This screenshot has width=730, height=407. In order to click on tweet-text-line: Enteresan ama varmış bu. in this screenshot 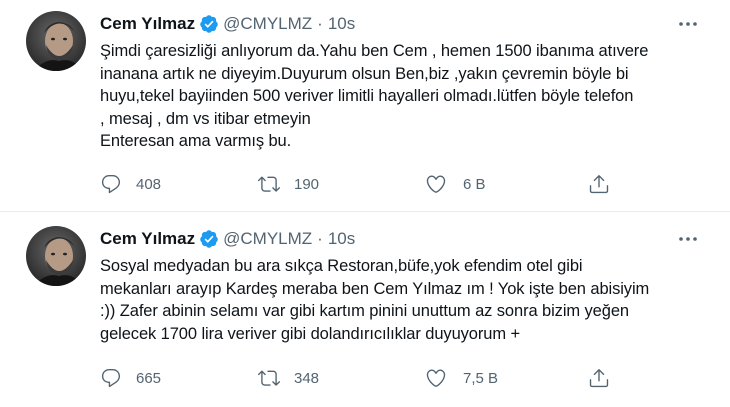, I will do `click(196, 141)`.